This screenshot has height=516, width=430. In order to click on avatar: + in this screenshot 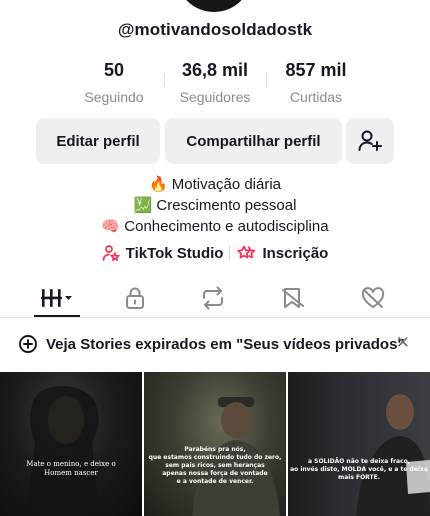, I will do `click(215, 6)`.